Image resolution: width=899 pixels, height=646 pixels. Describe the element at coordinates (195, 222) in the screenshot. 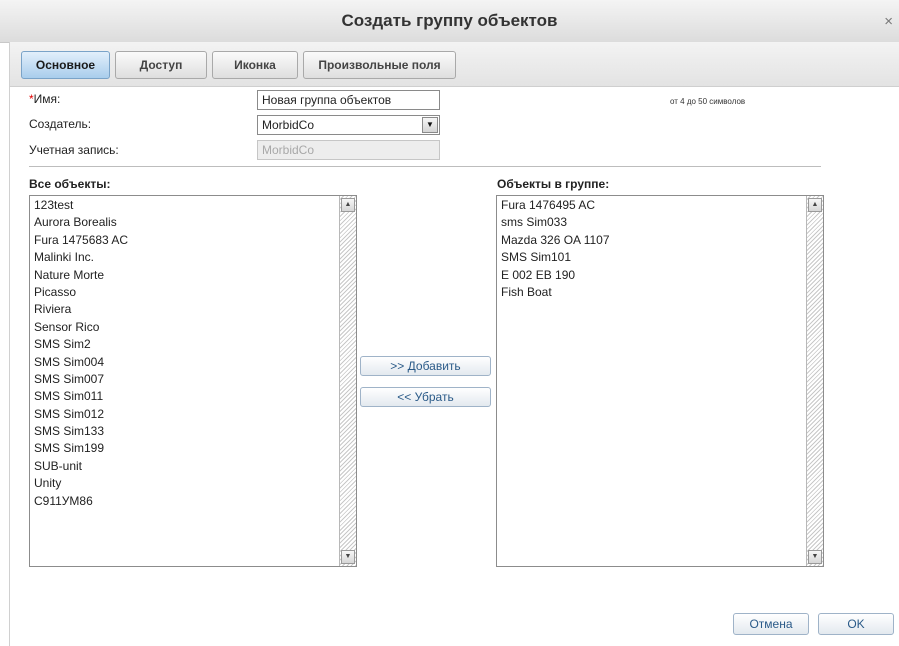

I see `list-item: Aurora Borealis` at that location.